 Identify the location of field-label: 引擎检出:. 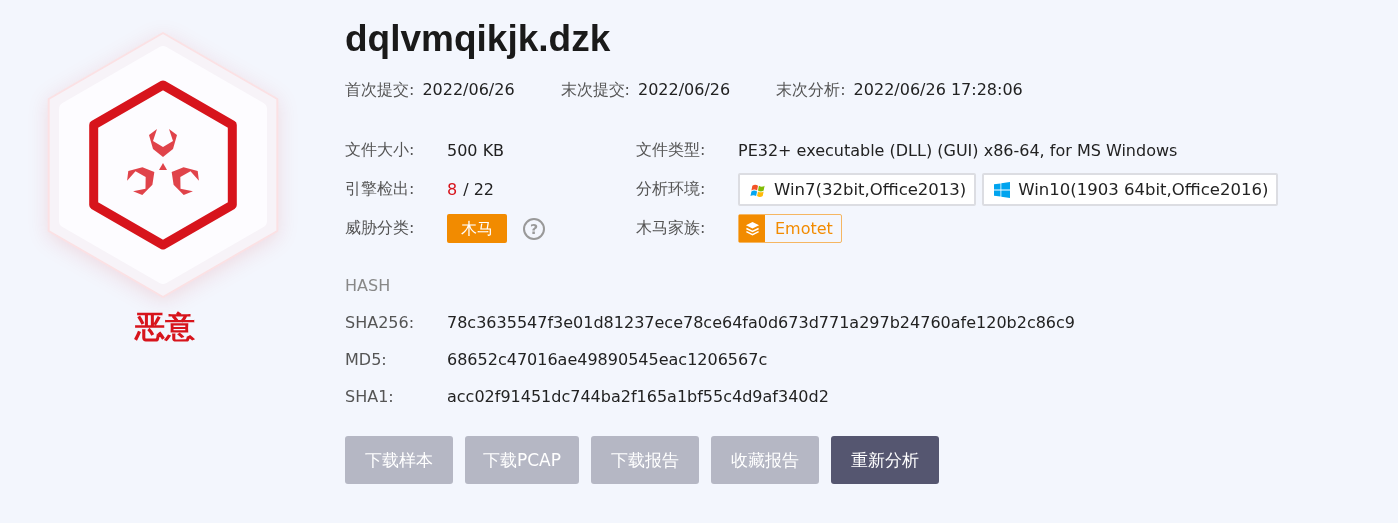
(380, 189).